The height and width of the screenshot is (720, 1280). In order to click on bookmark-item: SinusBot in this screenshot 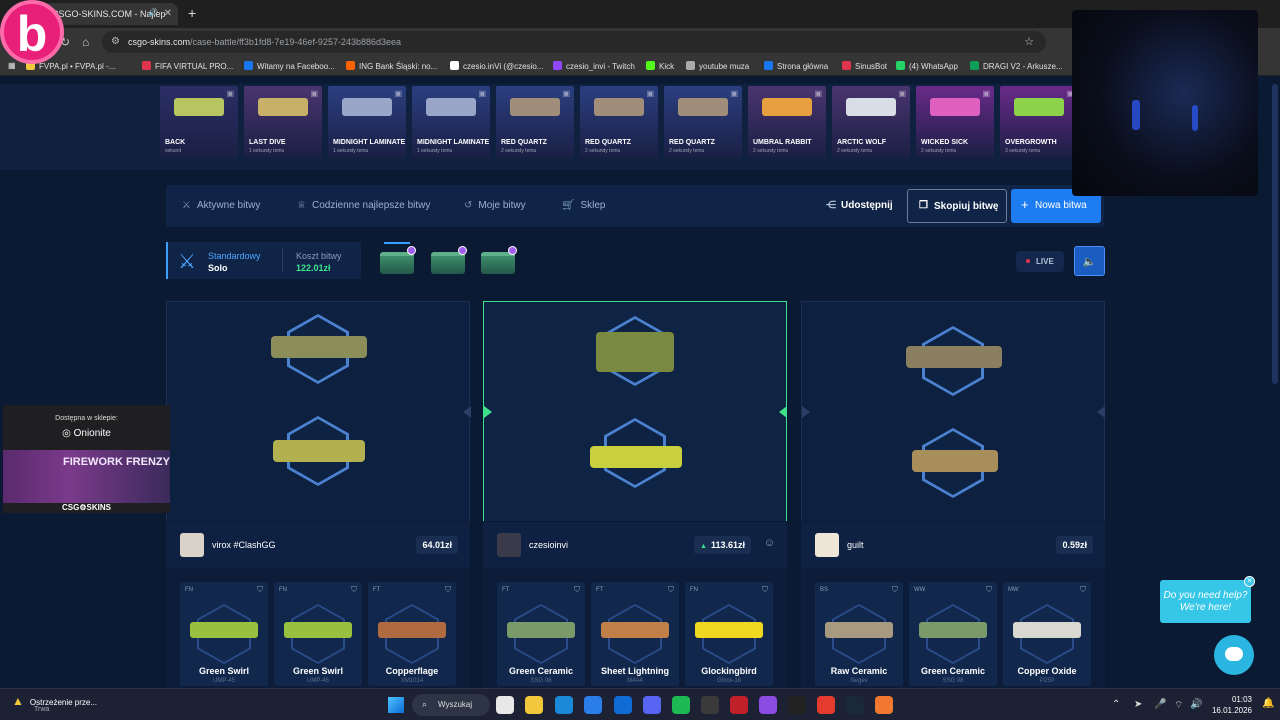, I will do `click(864, 66)`.